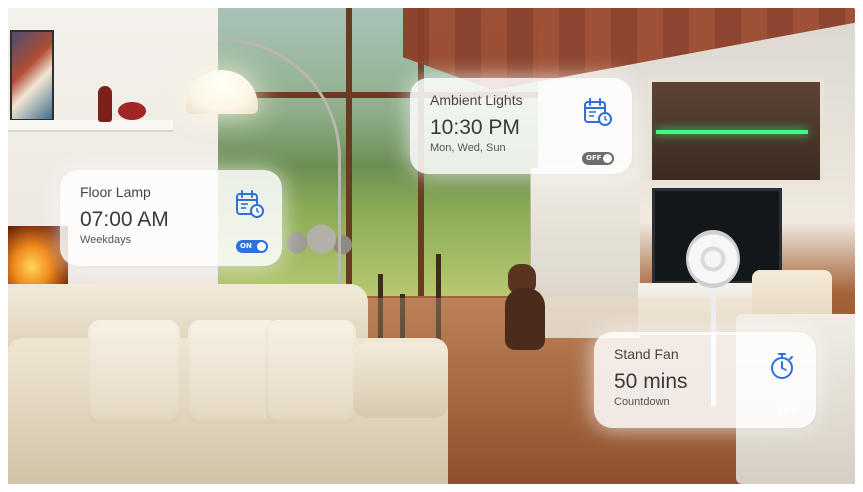 This screenshot has width=863, height=492. I want to click on schedule-time: 07:00 AM, so click(124, 219).